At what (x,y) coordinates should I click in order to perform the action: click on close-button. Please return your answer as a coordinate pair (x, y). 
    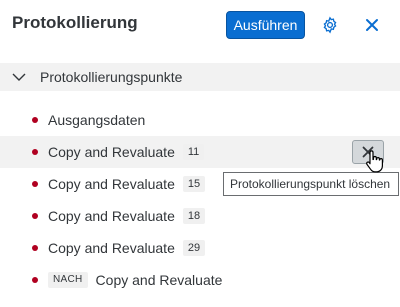
    Looking at the image, I should click on (372, 25).